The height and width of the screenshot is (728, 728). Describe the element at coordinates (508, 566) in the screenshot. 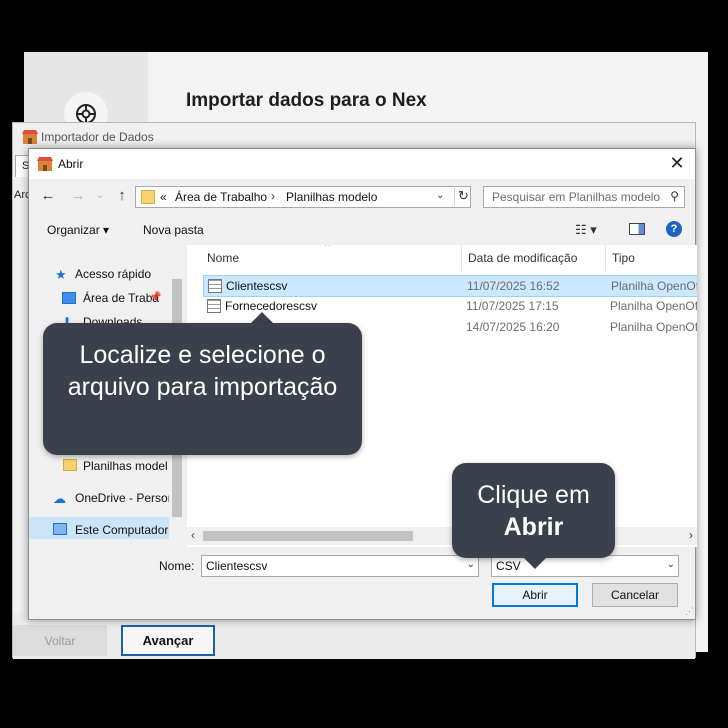

I see `file-type-value: CSV` at that location.